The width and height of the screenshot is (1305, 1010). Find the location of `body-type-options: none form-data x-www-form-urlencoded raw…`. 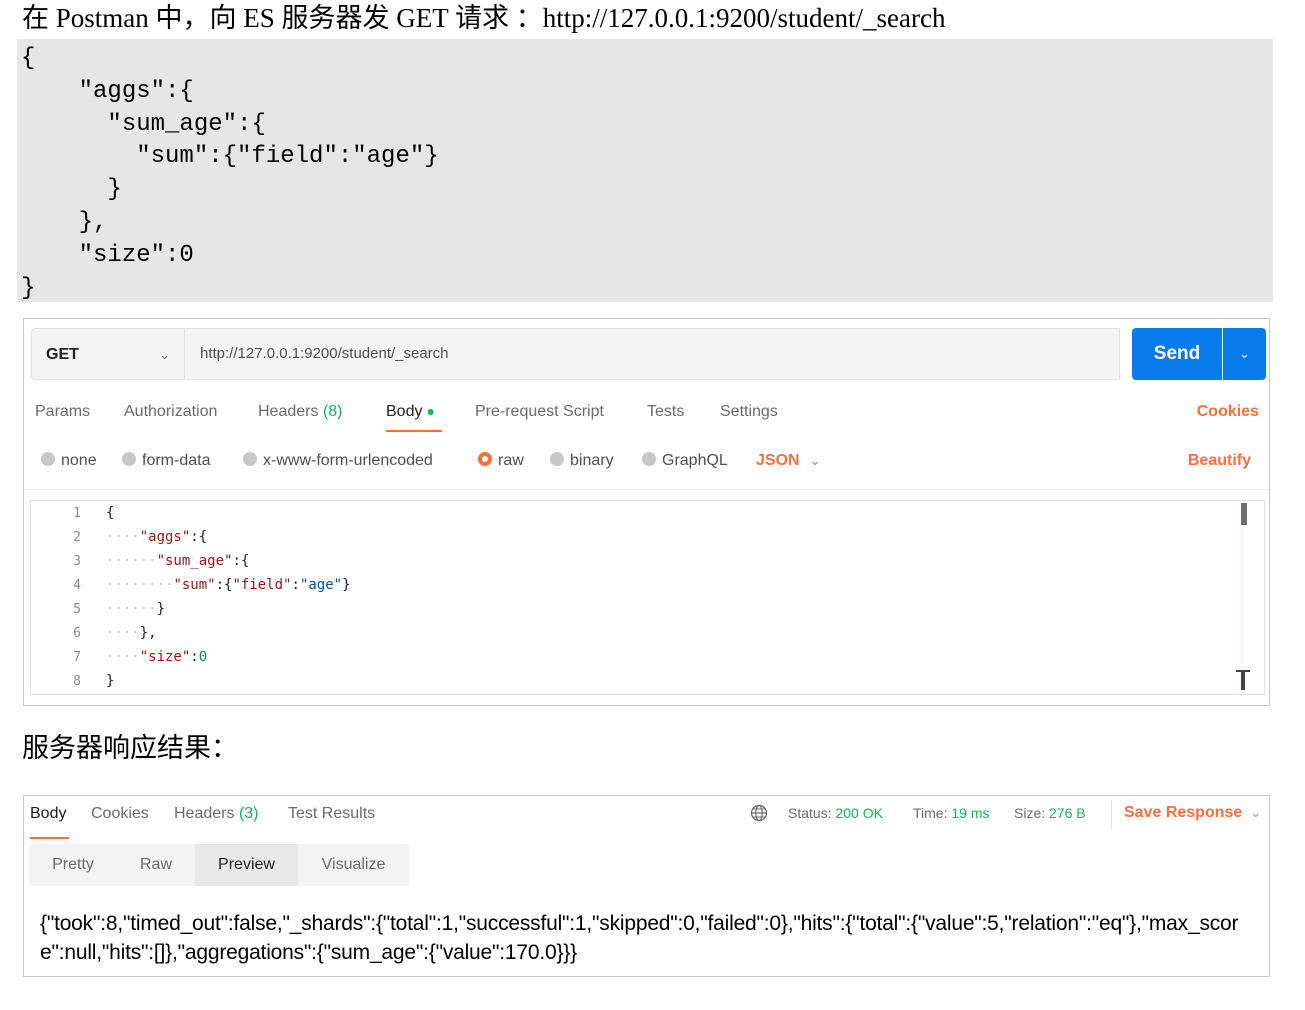

body-type-options: none form-data x-www-form-urlencoded raw… is located at coordinates (646, 462).